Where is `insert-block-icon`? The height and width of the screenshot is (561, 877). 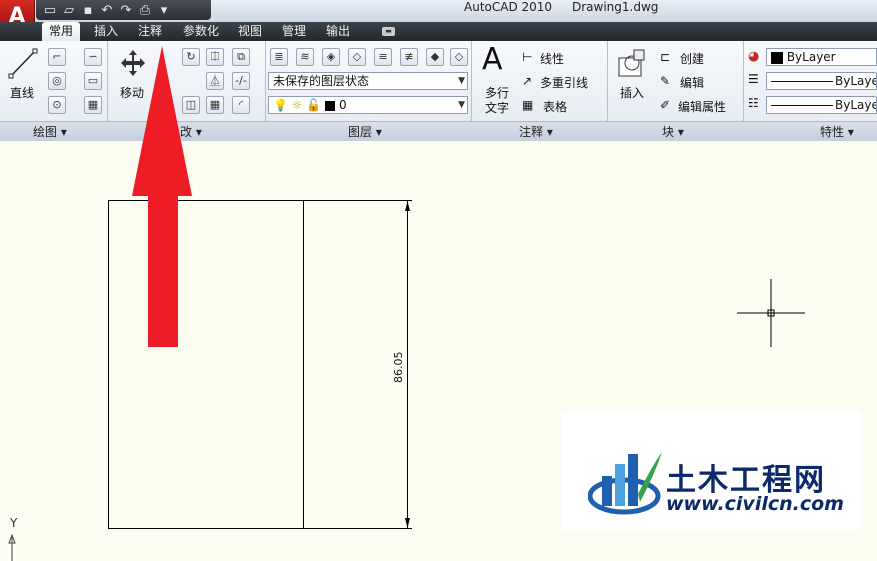
insert-block-icon is located at coordinates (632, 64).